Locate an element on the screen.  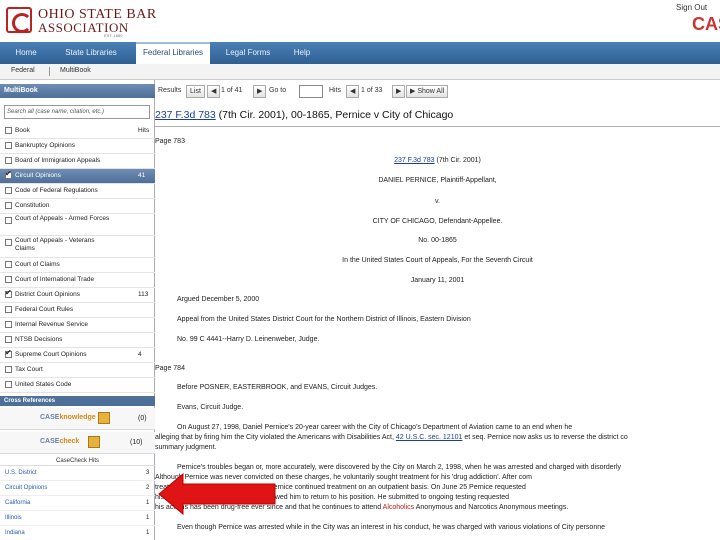
casecheck-row: CASEcheck (10) is located at coordinates (77, 443).